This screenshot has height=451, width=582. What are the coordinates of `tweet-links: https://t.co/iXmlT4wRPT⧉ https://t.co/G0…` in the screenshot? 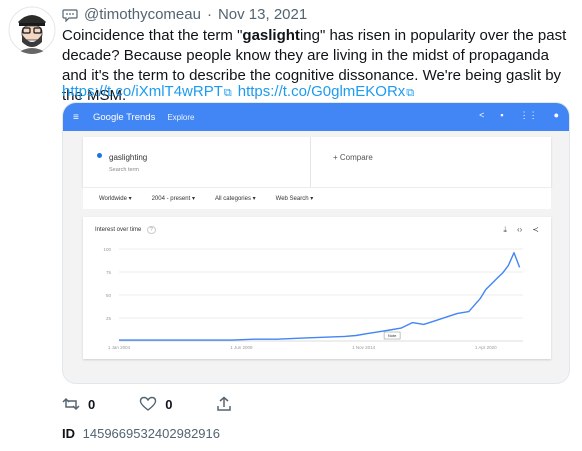 It's located at (238, 92).